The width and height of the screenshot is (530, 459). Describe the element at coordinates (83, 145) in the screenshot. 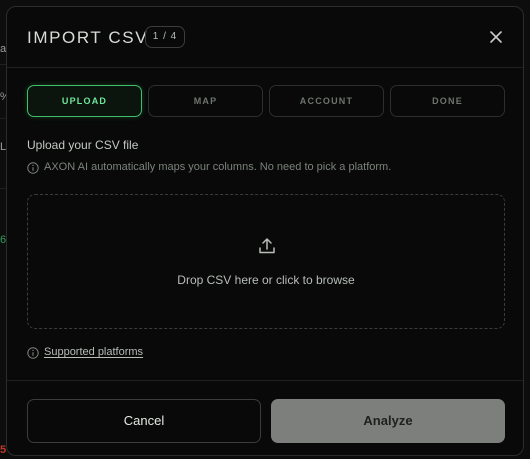

I see `upload-section-label: Upload your CSV file` at that location.